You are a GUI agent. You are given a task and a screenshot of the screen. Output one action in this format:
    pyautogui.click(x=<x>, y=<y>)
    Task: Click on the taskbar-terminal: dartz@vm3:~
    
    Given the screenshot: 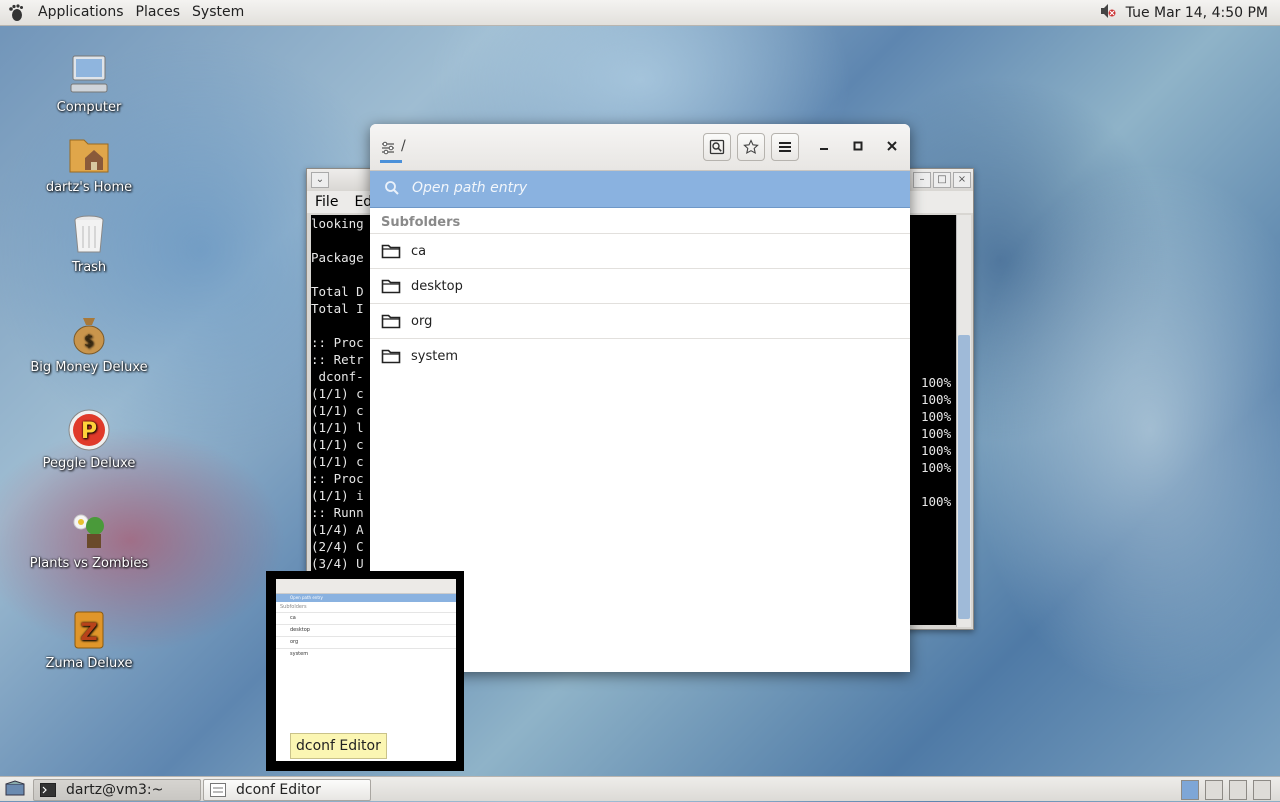 What is the action you would take?
    pyautogui.click(x=117, y=790)
    